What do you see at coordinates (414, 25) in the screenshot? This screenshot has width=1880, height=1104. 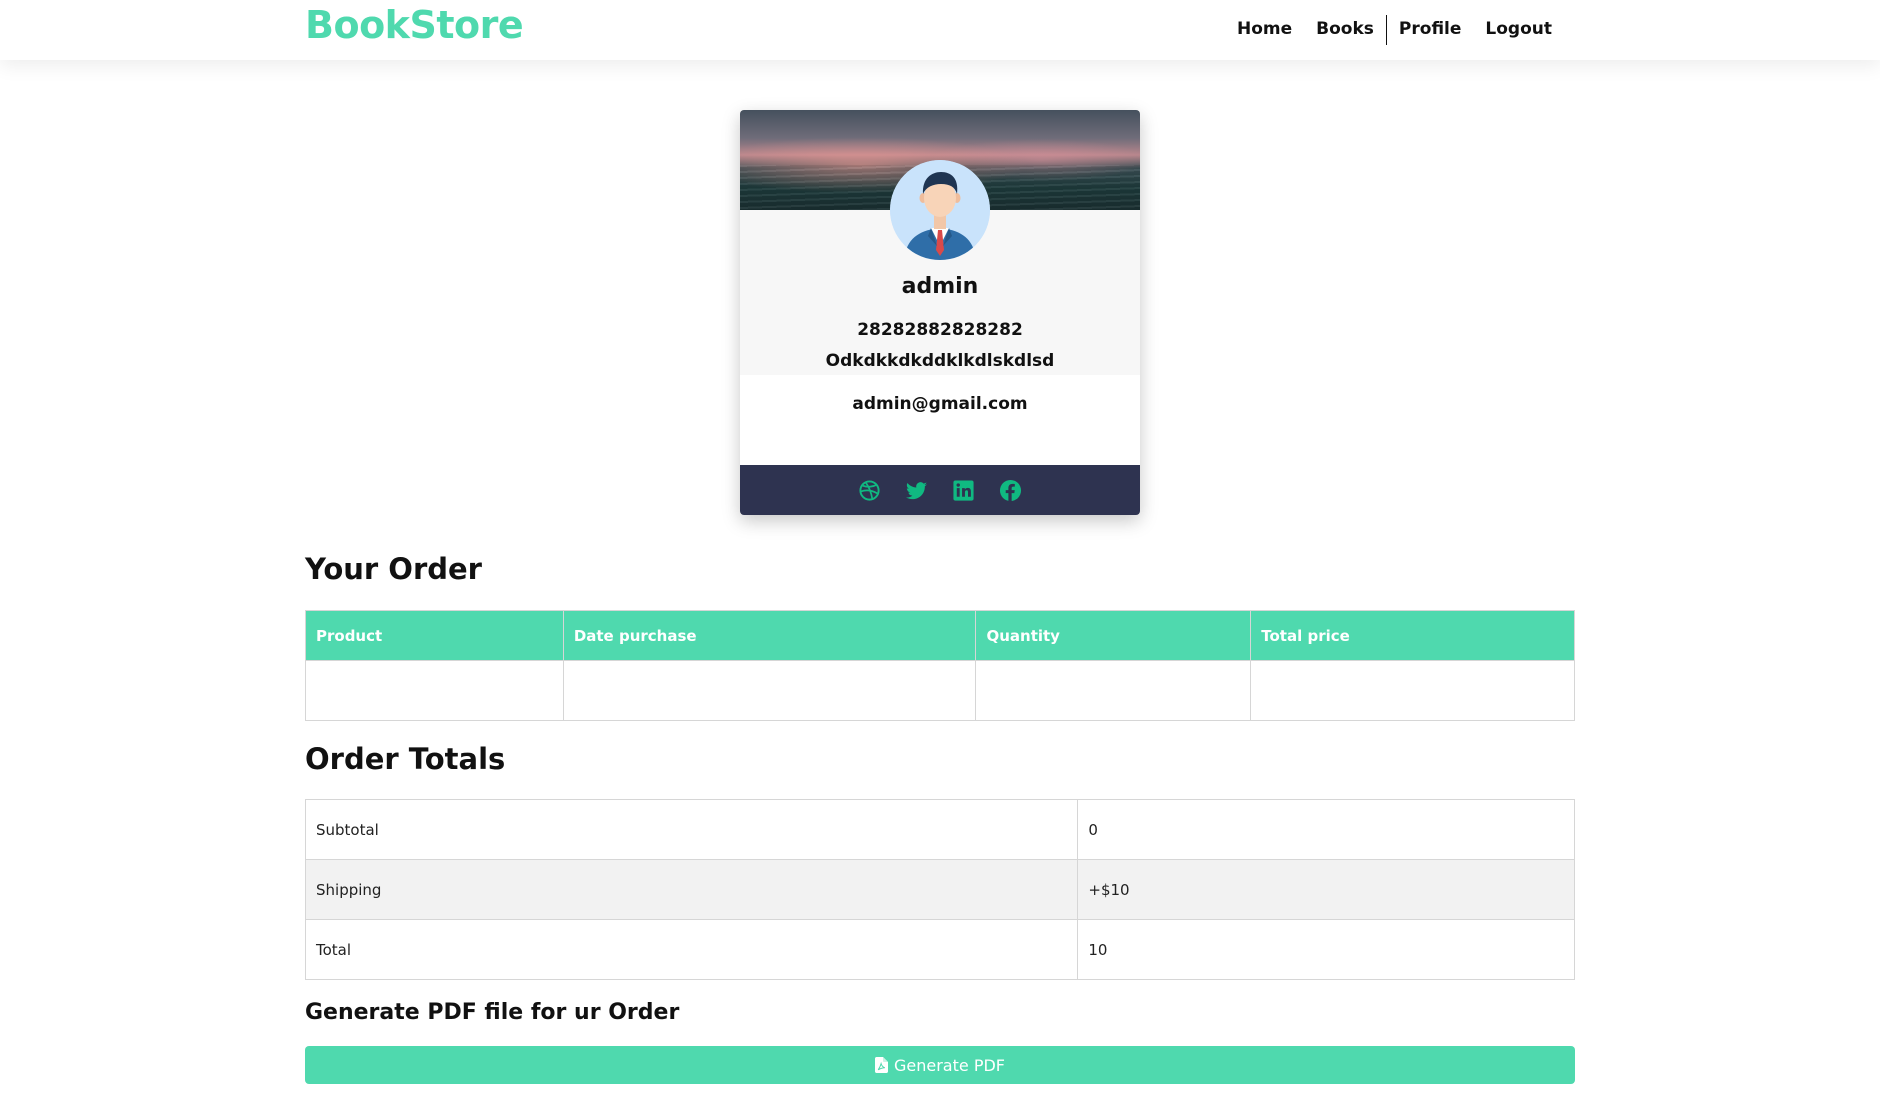 I see `brand-logo: BookStore` at bounding box center [414, 25].